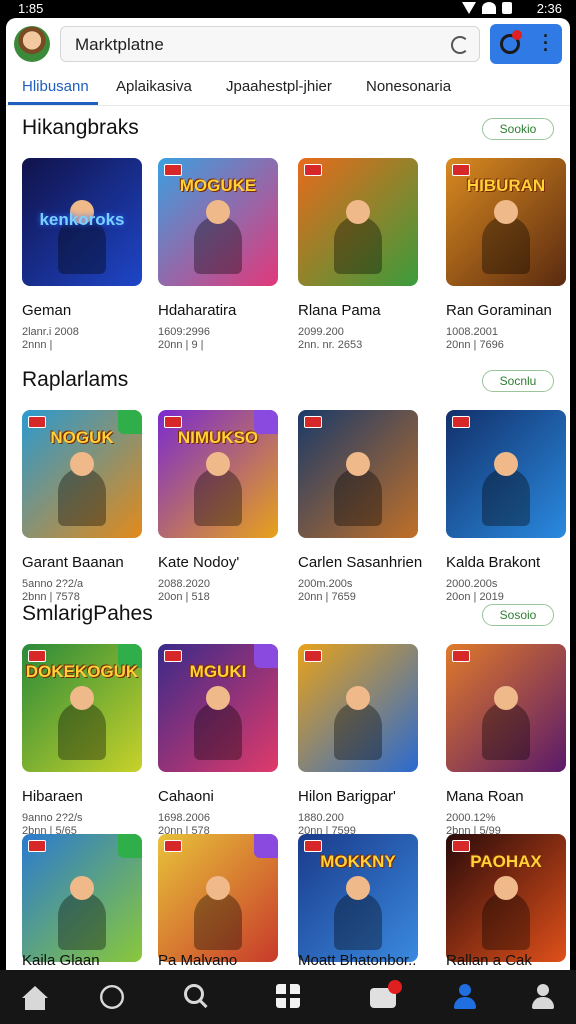 Image resolution: width=576 pixels, height=1024 pixels. I want to click on section-see-all-button: Sookio, so click(518, 129).